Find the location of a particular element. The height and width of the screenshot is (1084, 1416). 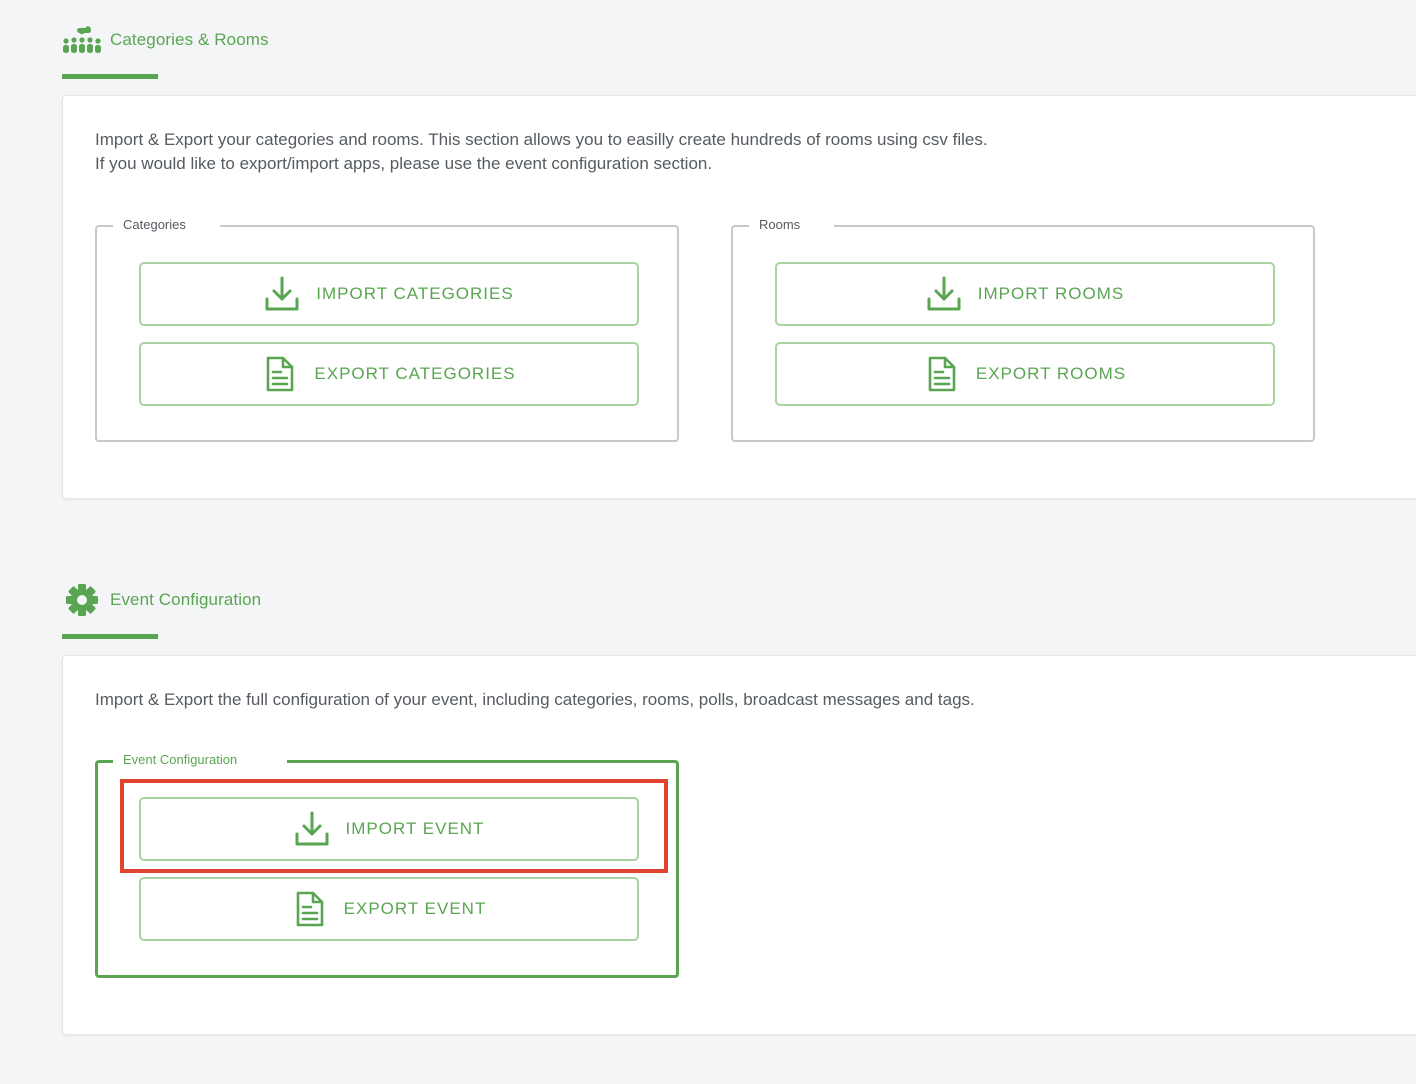

section-title: Categories & Rooms is located at coordinates (189, 39).